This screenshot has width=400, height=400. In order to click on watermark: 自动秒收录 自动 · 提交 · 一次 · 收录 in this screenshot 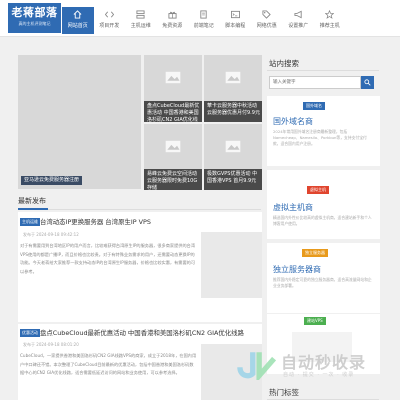, I will do `click(308, 366)`.